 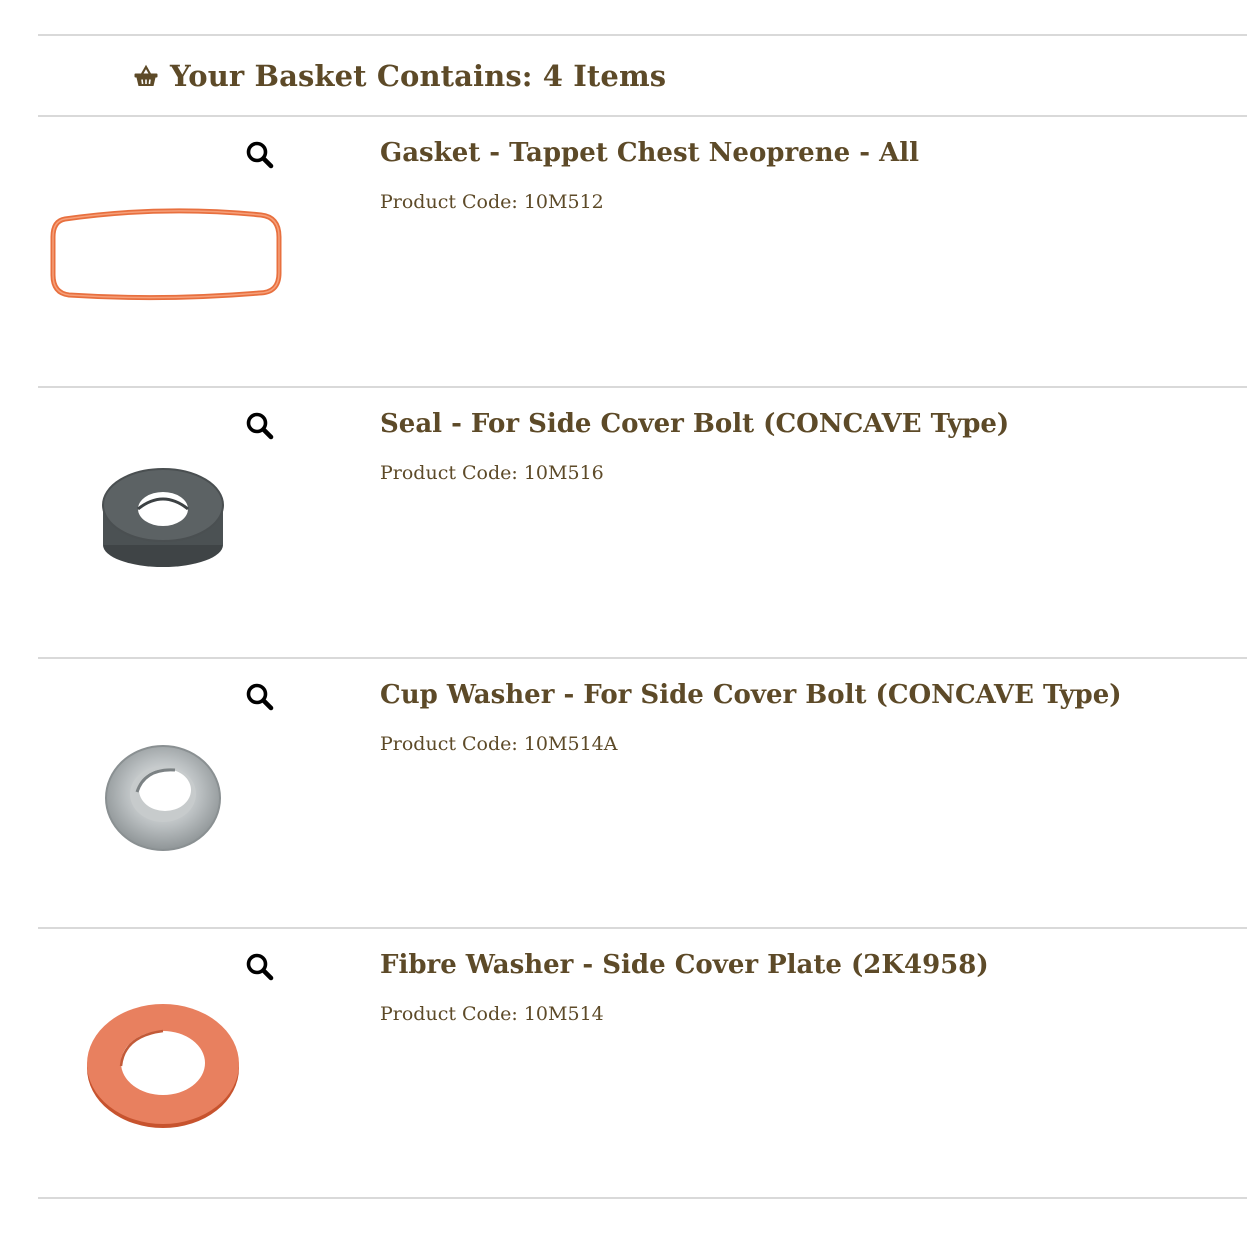 What do you see at coordinates (642, 1198) in the screenshot?
I see `bottom-divider` at bounding box center [642, 1198].